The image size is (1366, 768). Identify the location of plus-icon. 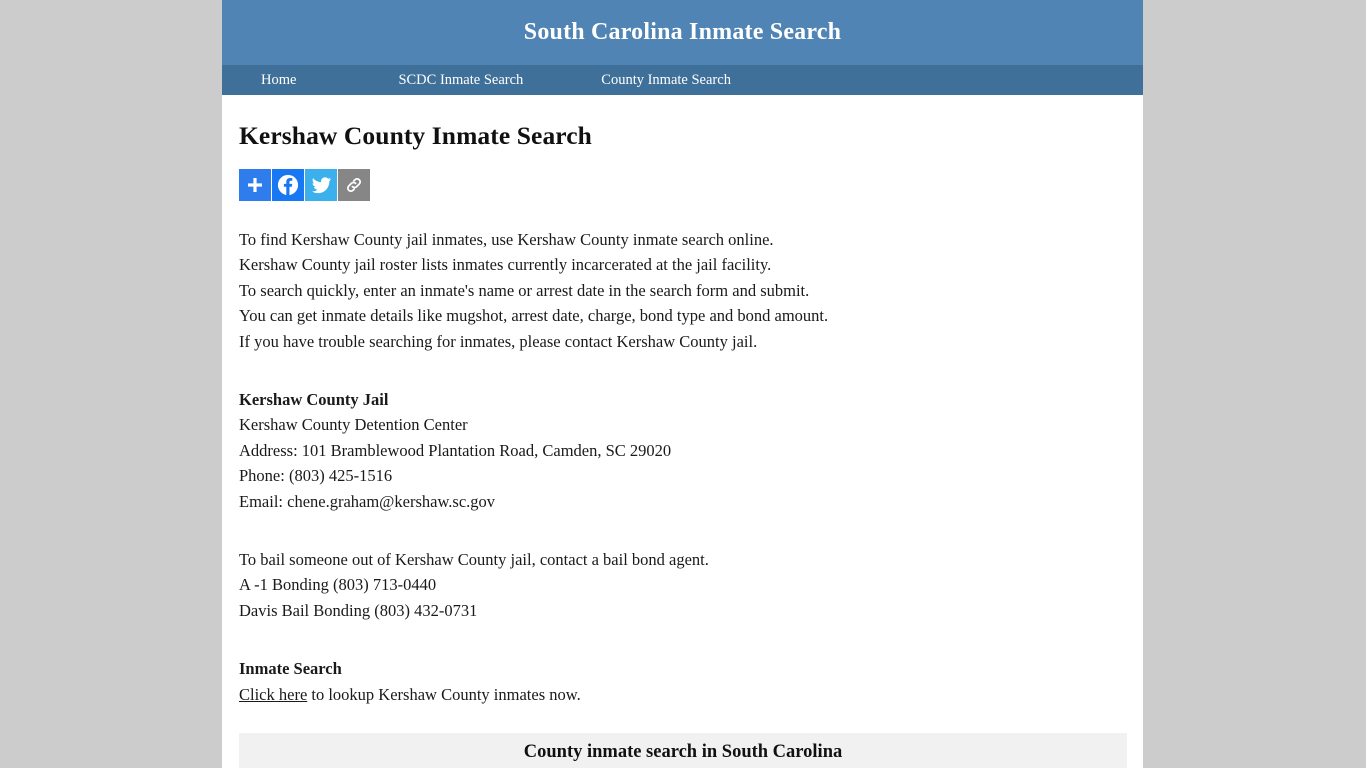
(255, 185).